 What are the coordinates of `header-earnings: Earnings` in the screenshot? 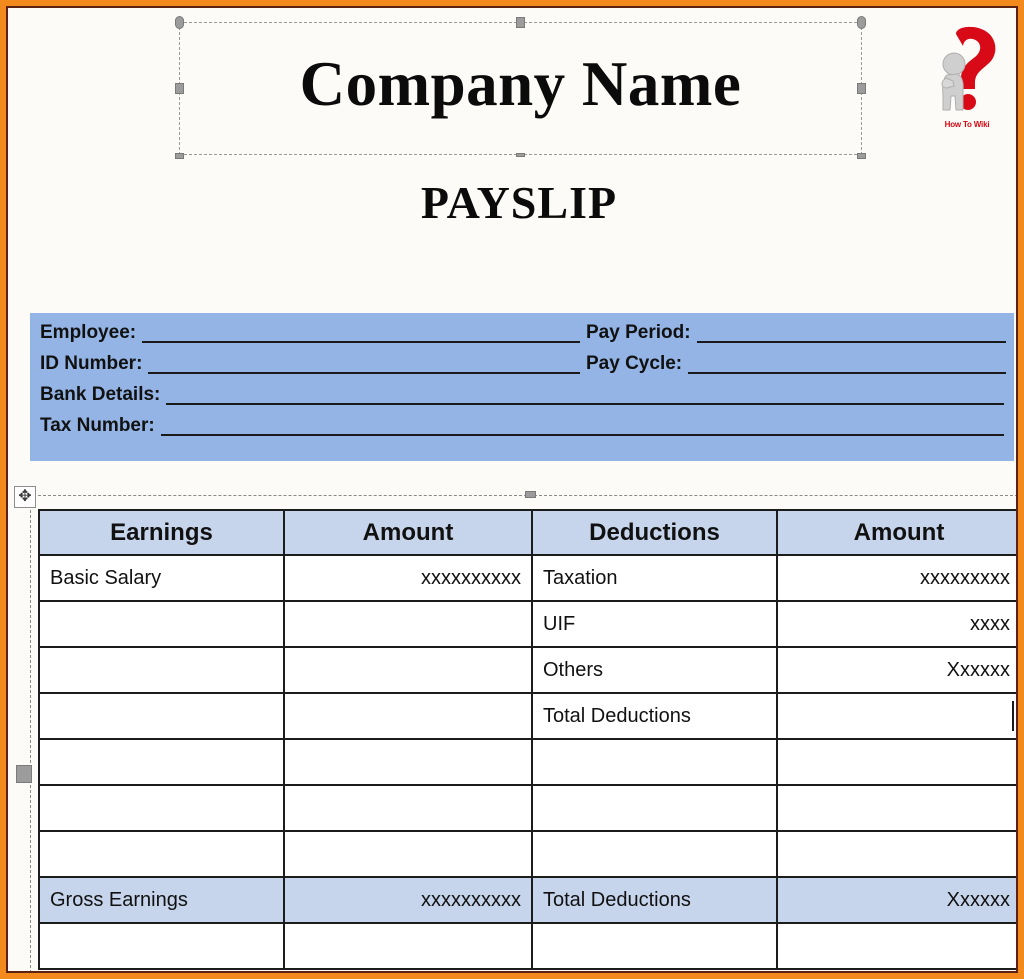 It's located at (161, 532).